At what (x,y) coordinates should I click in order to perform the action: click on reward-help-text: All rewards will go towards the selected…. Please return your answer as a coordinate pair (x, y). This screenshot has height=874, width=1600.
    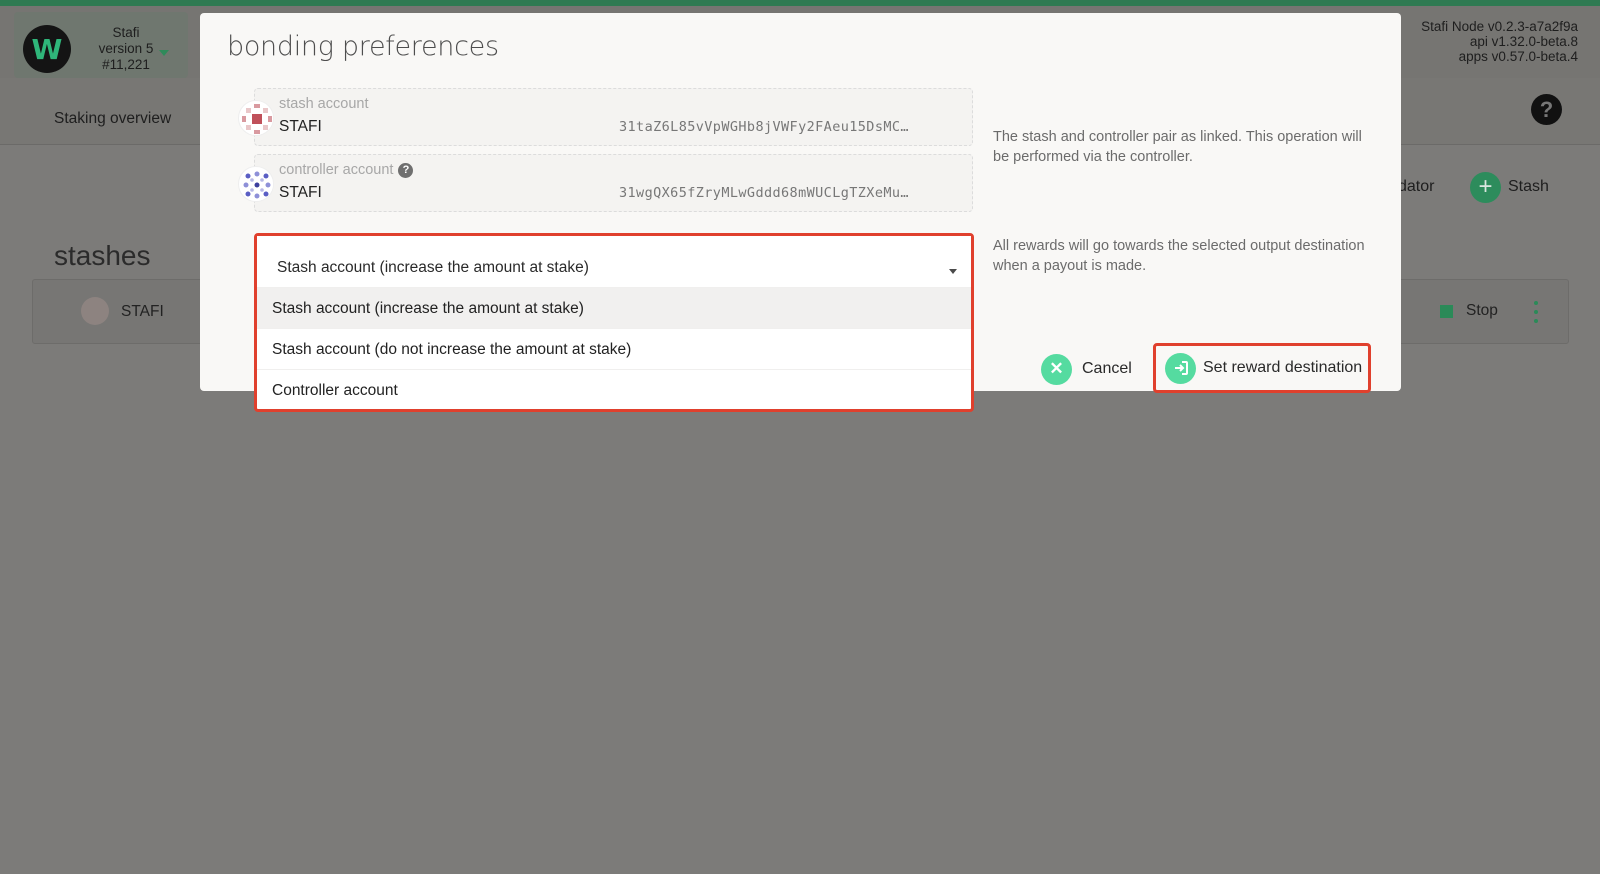
    Looking at the image, I should click on (1179, 256).